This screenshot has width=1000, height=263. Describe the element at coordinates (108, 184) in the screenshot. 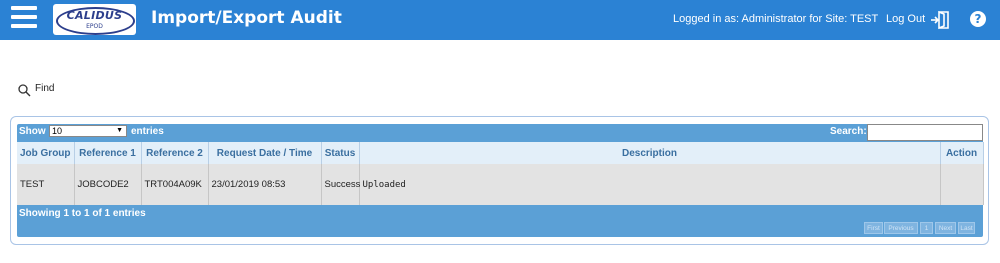

I see `cell-reference-1: JOBCODE2` at that location.